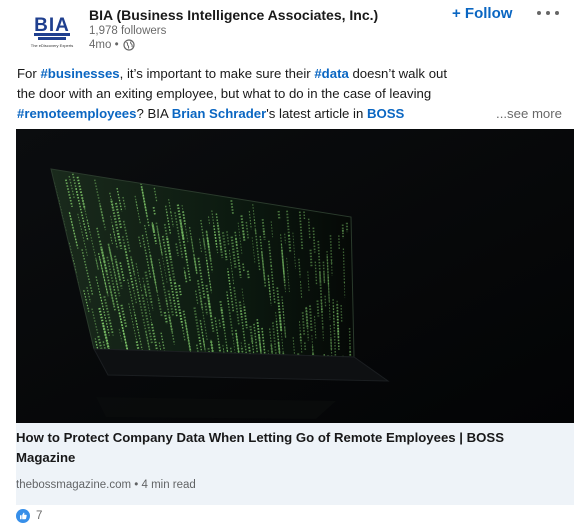 This screenshot has width=574, height=527. Describe the element at coordinates (316, 113) in the screenshot. I see `text-segment: 's latest article in` at that location.